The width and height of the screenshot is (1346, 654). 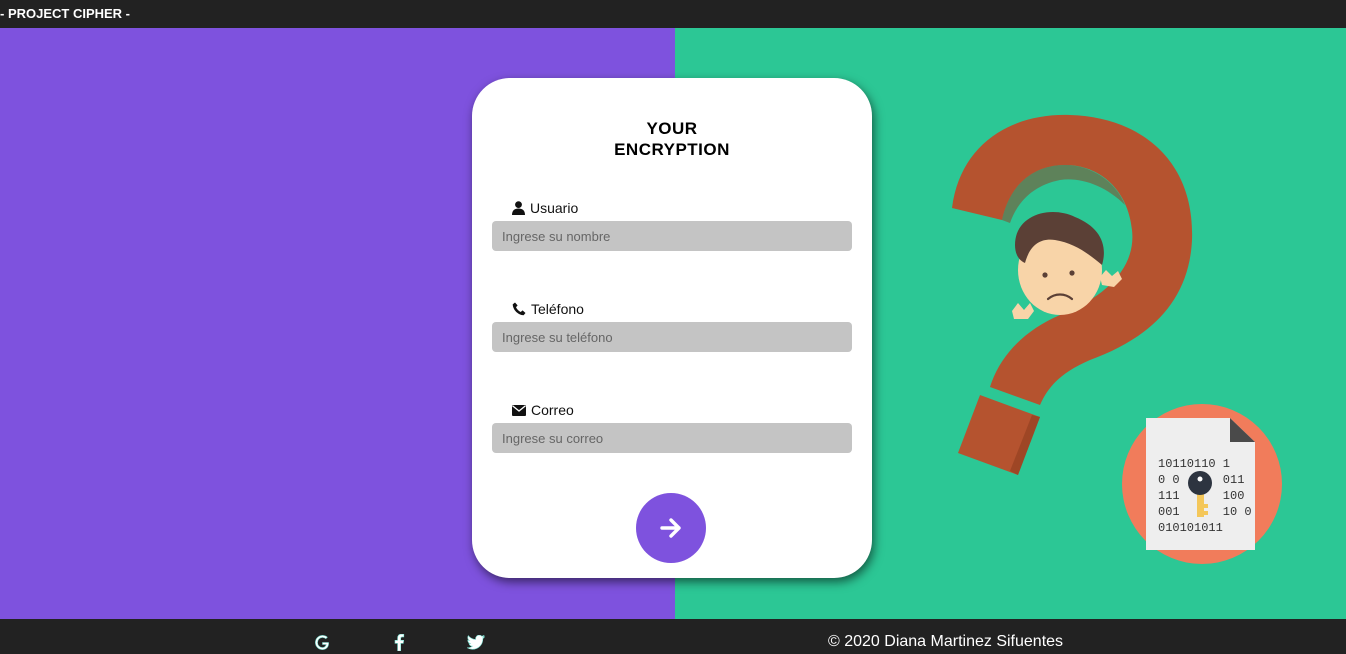 I want to click on facebook-link, so click(x=399, y=642).